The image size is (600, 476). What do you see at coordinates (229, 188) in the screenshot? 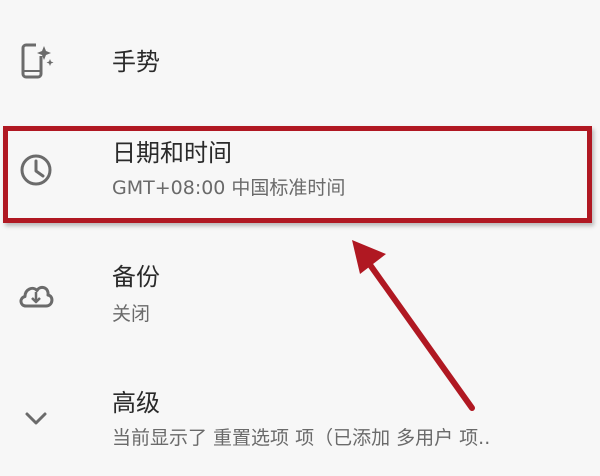
I see `settings-item-subtitle: GMT+08:00 中国标准时间` at bounding box center [229, 188].